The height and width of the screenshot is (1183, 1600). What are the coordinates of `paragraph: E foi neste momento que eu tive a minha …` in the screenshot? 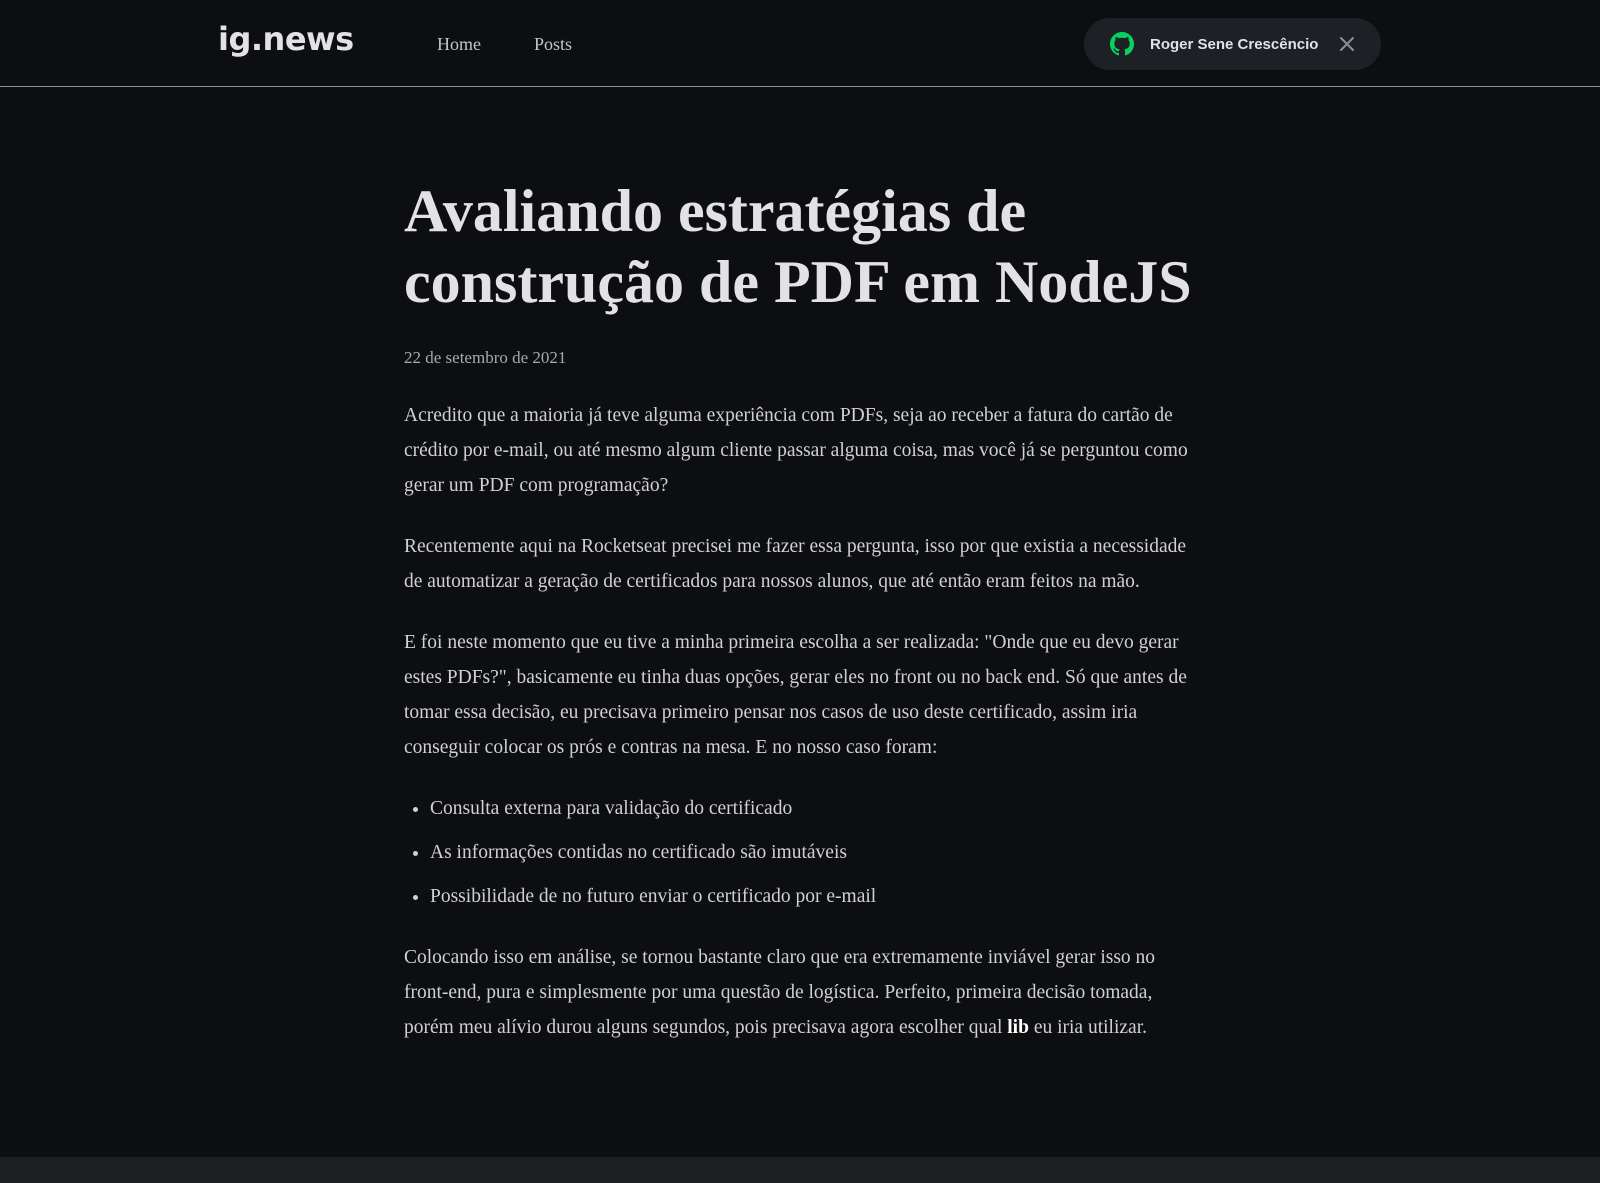 It's located at (795, 695).